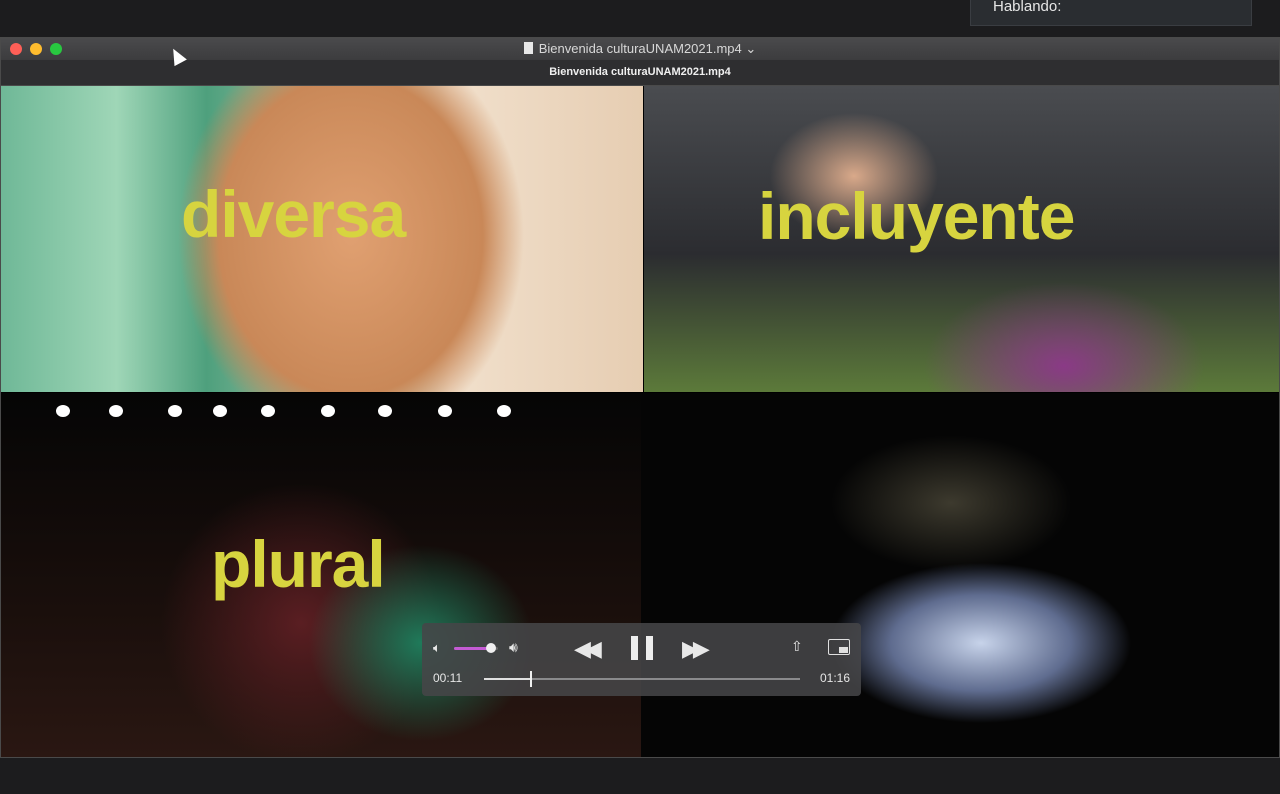 This screenshot has height=794, width=1280. I want to click on window-title-text: Bienvenida culturaUNAM2021.mp4, so click(640, 48).